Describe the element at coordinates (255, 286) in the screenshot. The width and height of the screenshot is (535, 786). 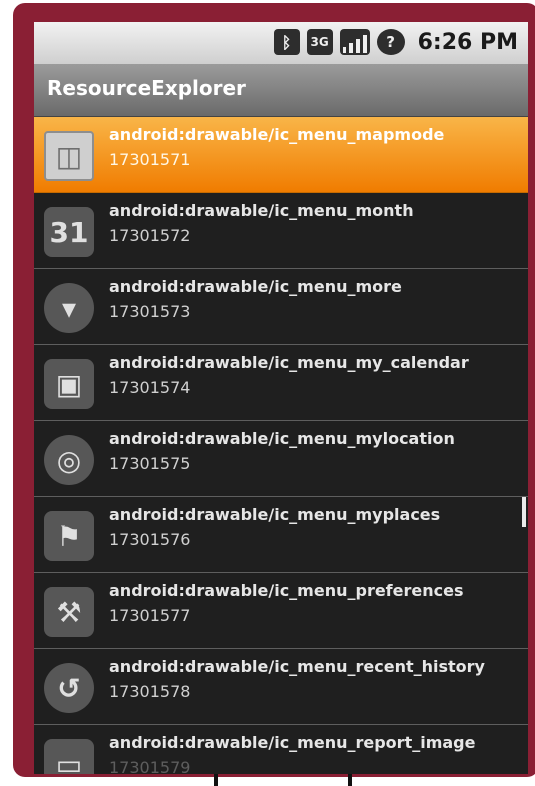
I see `list-item-name: android:drawable/ic_menu_more` at that location.